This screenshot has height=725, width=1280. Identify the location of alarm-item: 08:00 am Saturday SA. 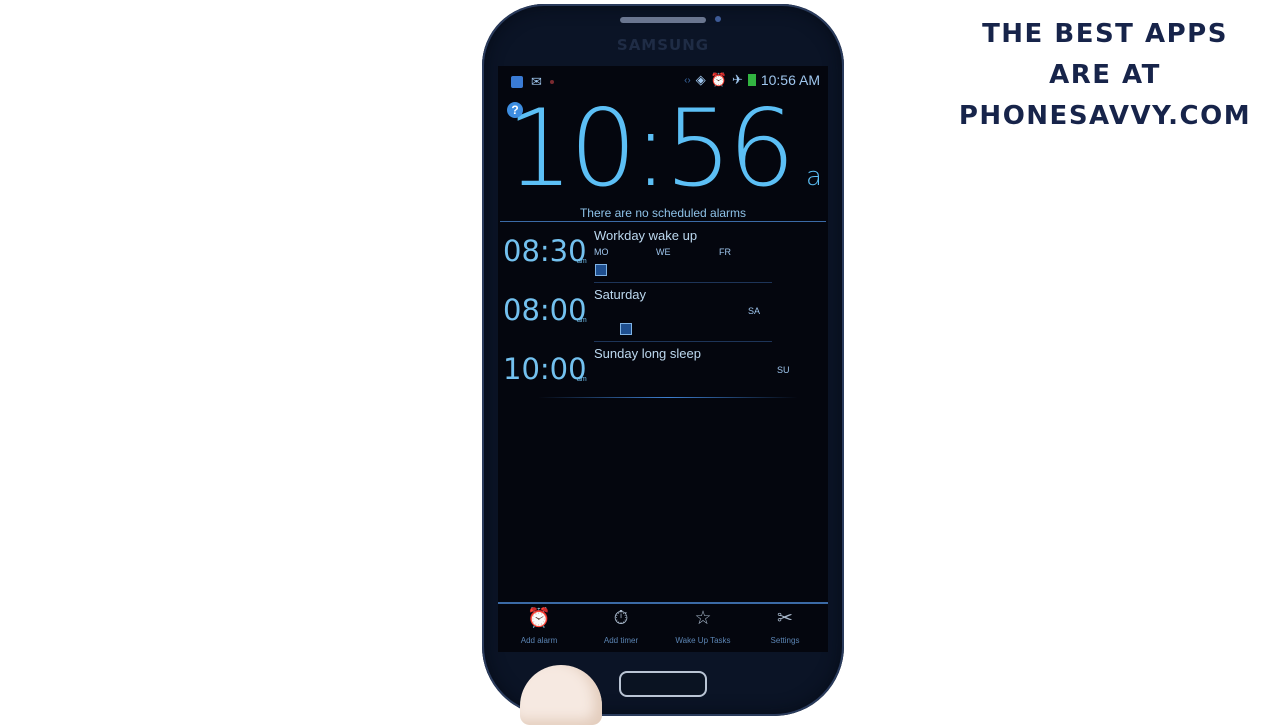
(663, 314).